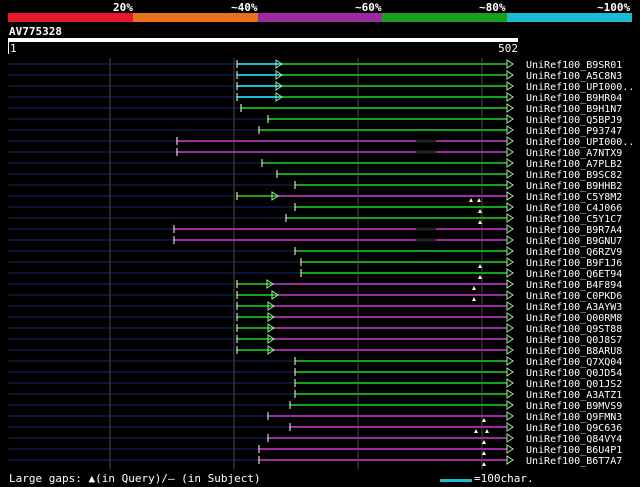 This screenshot has width=640, height=487. What do you see at coordinates (574, 131) in the screenshot?
I see `hit-label: UniRef100_P93747` at bounding box center [574, 131].